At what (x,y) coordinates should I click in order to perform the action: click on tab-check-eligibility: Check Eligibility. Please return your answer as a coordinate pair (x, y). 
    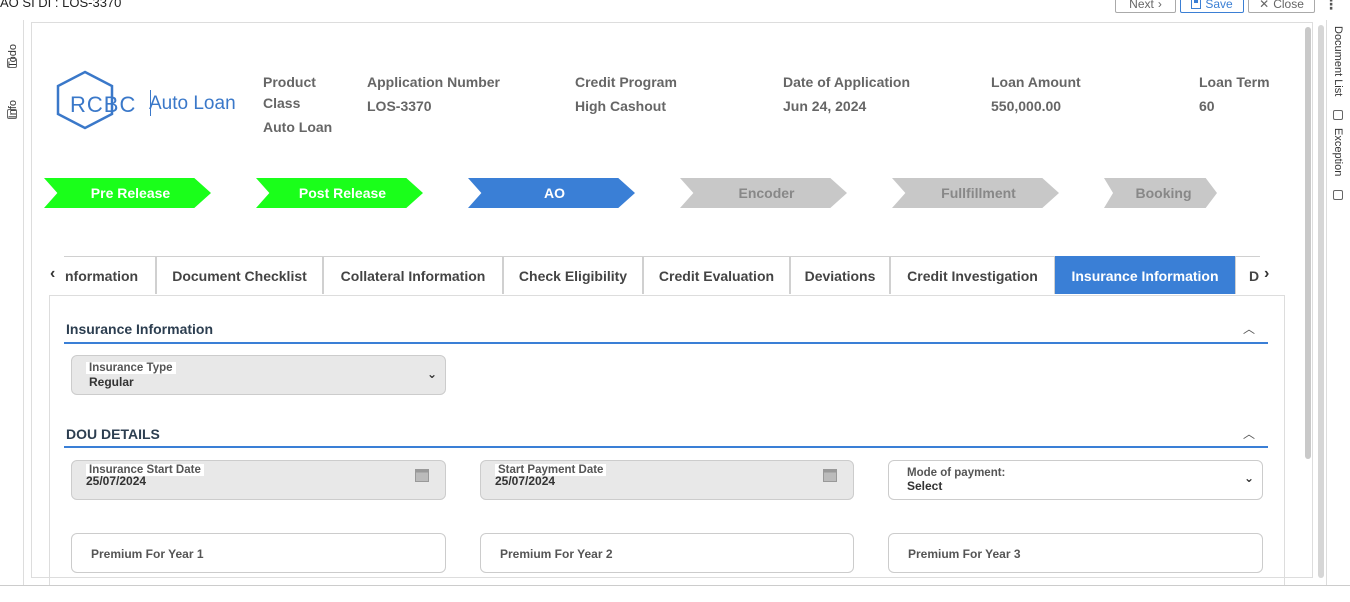
    Looking at the image, I should click on (573, 275).